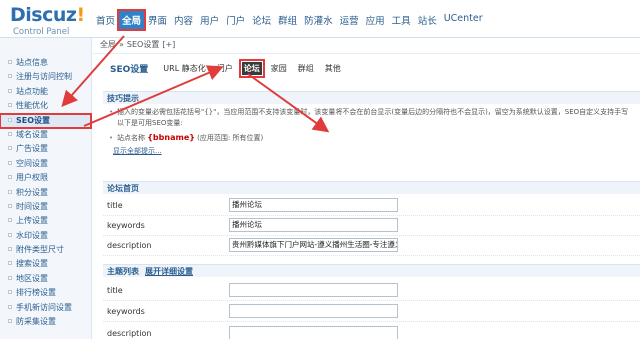  I want to click on tab-url-rewrite: URL 静态化, so click(184, 68).